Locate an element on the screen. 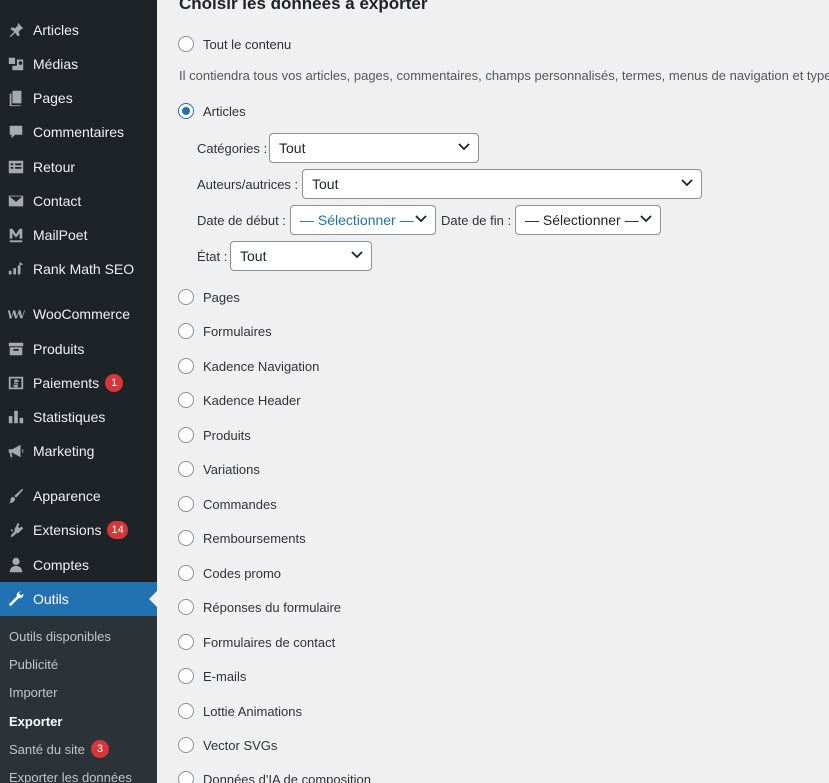 The image size is (829, 783). sidebar-item-label: Paiements is located at coordinates (66, 383).